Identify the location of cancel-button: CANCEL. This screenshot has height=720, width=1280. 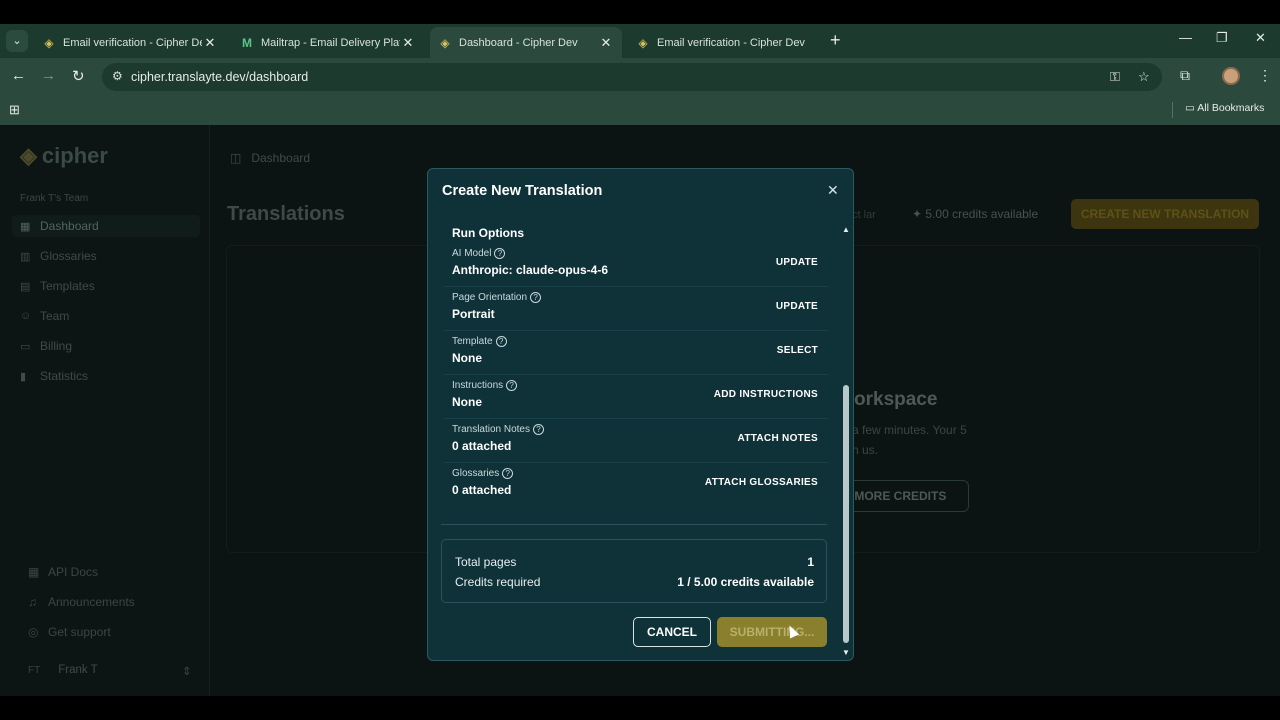
(672, 632).